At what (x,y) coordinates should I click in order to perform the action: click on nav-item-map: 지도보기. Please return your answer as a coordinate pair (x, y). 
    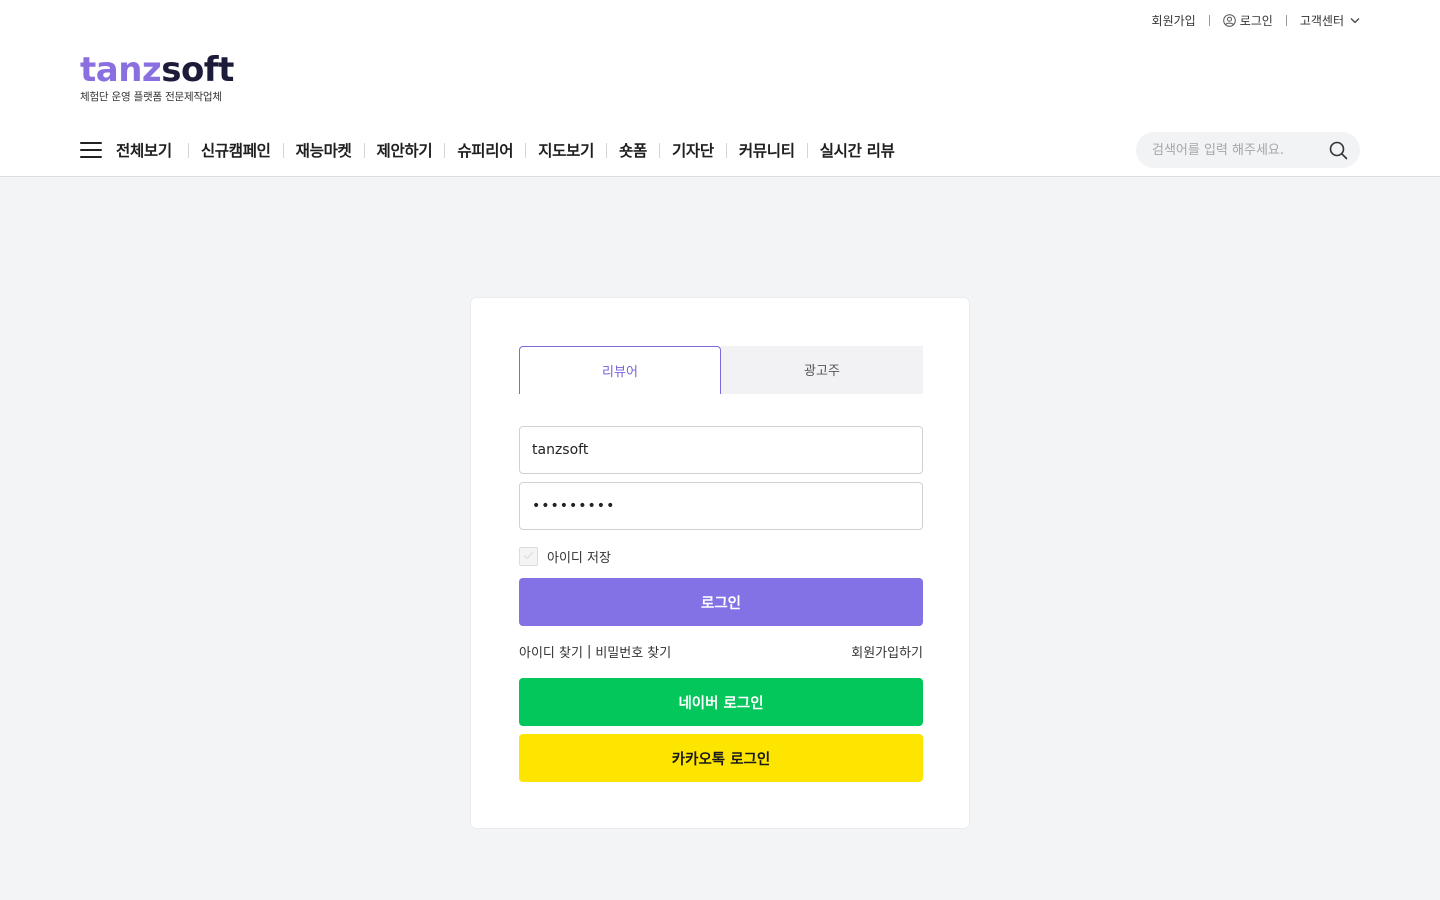
    Looking at the image, I should click on (566, 150).